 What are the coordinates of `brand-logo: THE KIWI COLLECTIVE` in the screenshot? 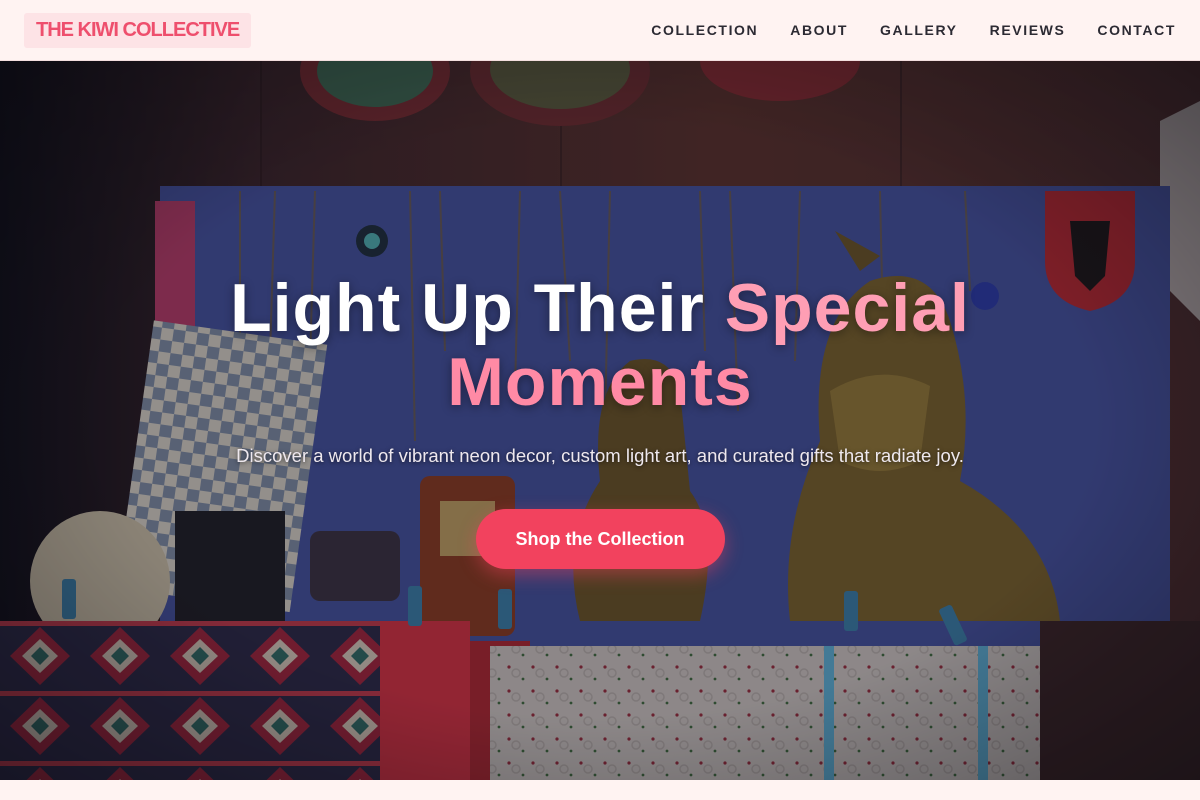 It's located at (138, 30).